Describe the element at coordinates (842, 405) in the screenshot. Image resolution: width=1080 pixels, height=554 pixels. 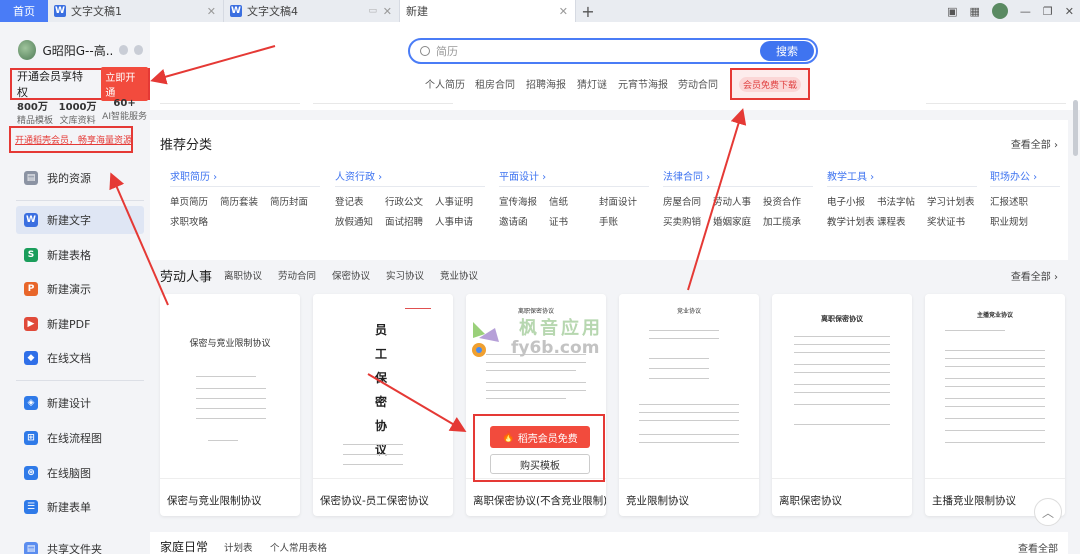
I see `template-card: 离职保密协议 离职保密协议` at that location.